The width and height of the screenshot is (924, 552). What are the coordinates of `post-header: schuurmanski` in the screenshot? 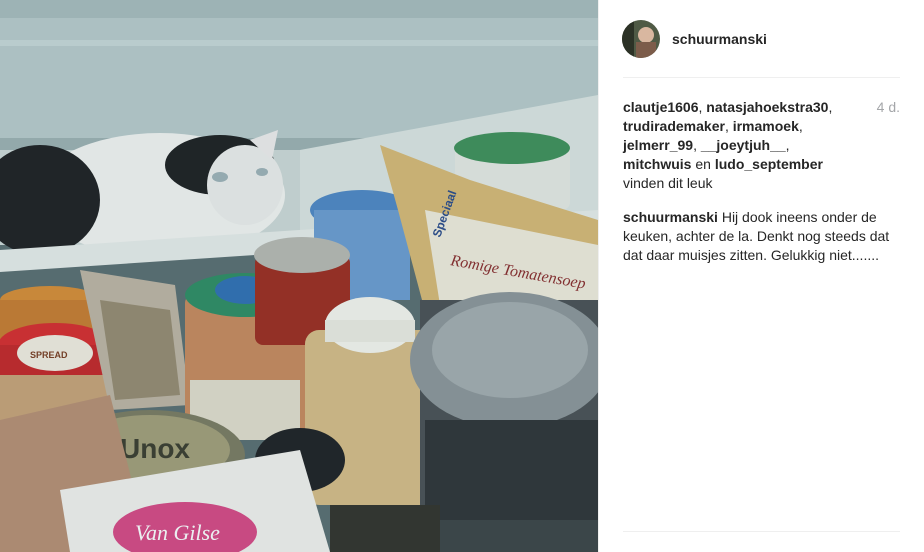 It's located at (761, 39).